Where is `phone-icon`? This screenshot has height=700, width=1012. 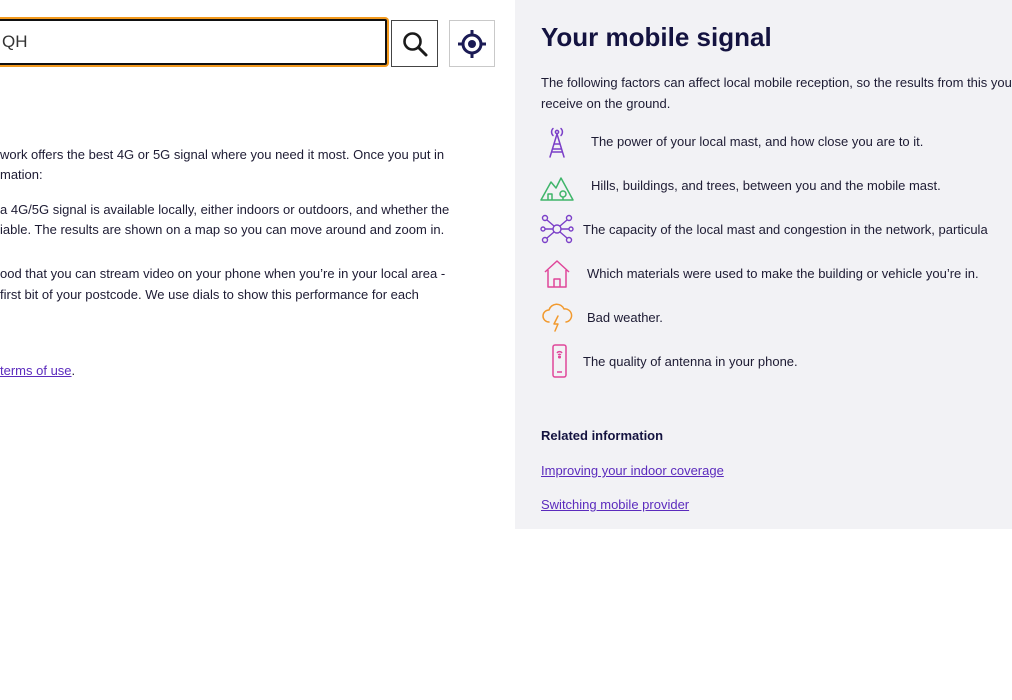 phone-icon is located at coordinates (559, 361).